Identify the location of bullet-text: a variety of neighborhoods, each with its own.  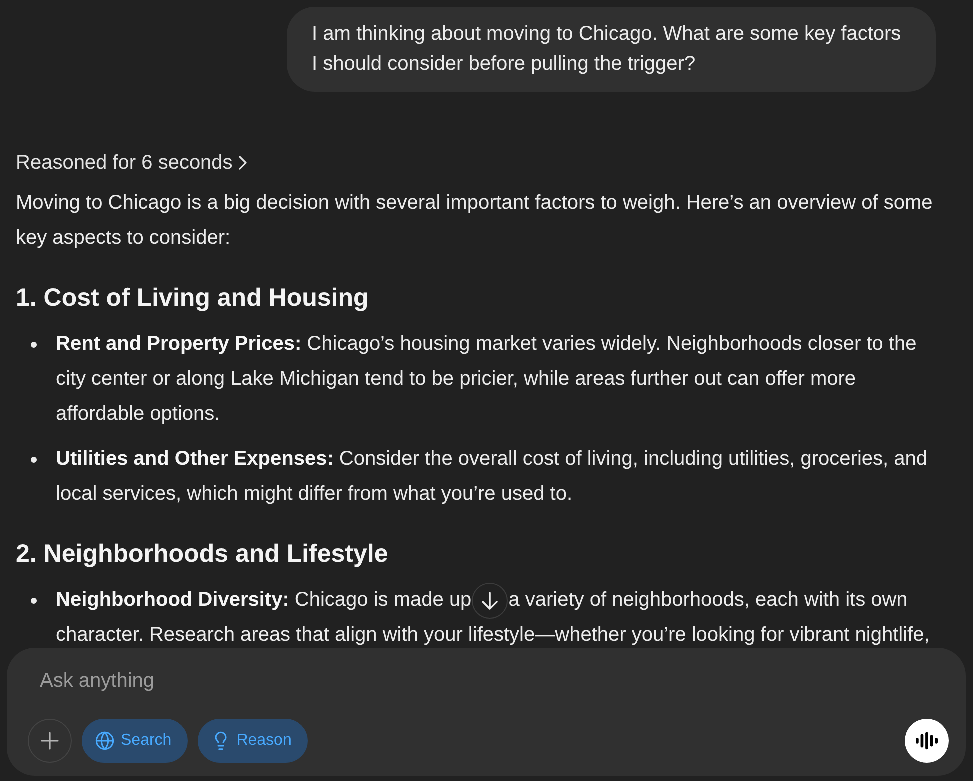
(708, 600).